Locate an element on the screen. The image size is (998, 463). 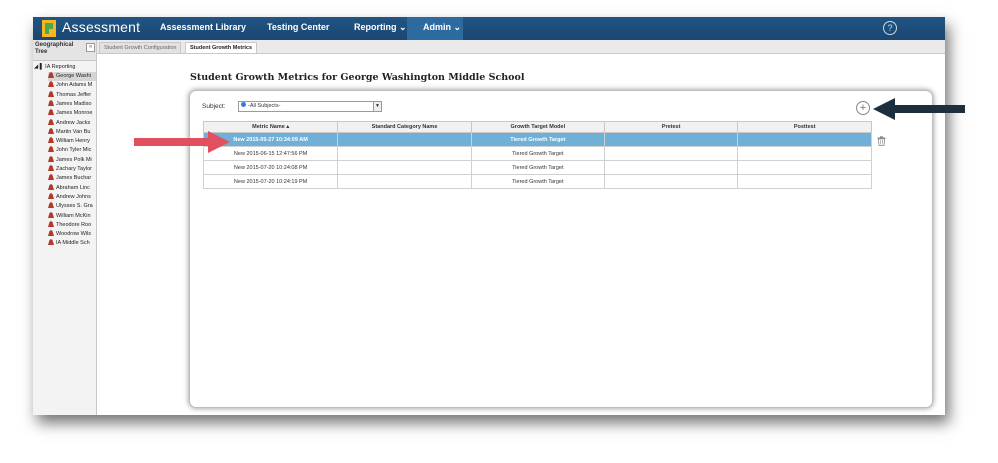
nav-testing-center: Testing Center is located at coordinates (298, 27).